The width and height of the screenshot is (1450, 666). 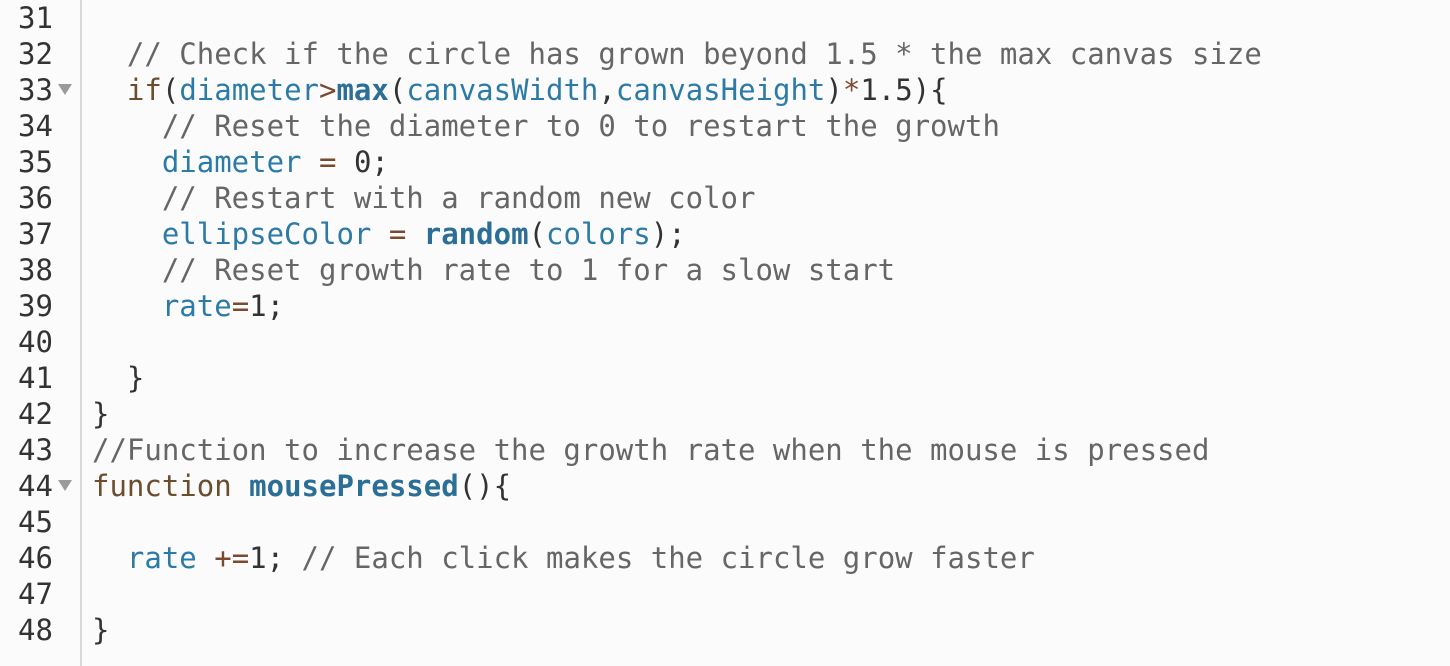 I want to click on code-text: rate=1;, so click(x=188, y=306).